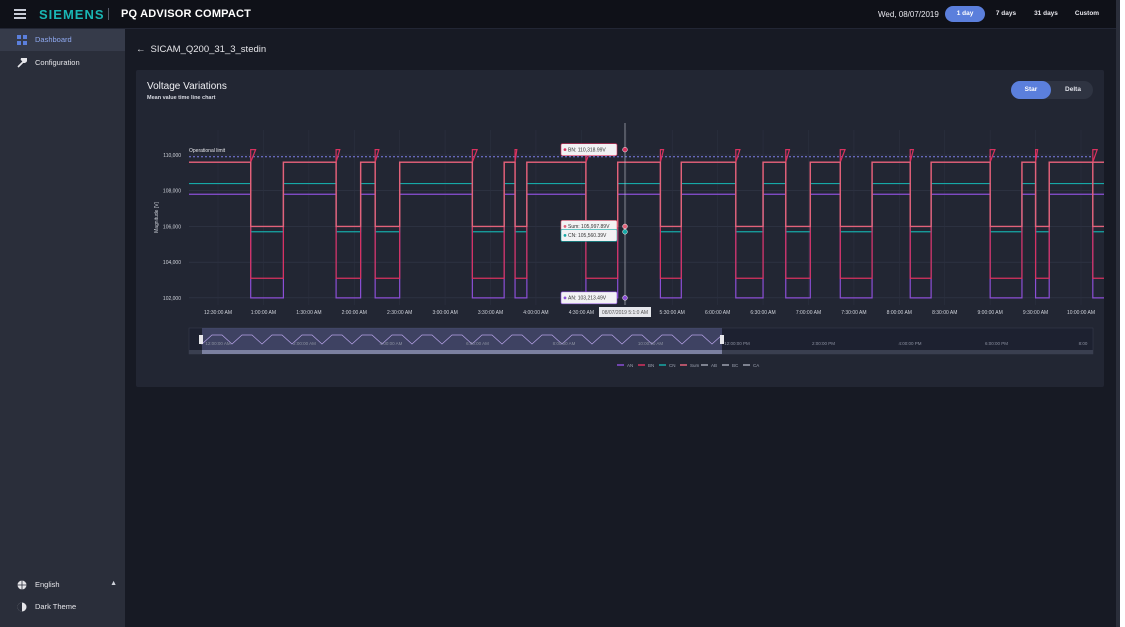 The height and width of the screenshot is (627, 1125). I want to click on globe-icon, so click(22, 585).